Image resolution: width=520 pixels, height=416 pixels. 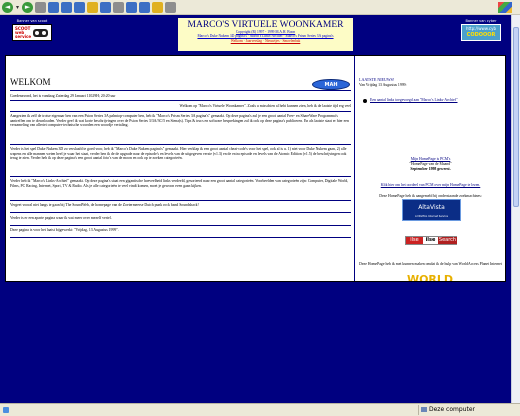 I want to click on cyber-banner: Banner van cyber http://www.cyb CODOOOR, so click(x=481, y=34).